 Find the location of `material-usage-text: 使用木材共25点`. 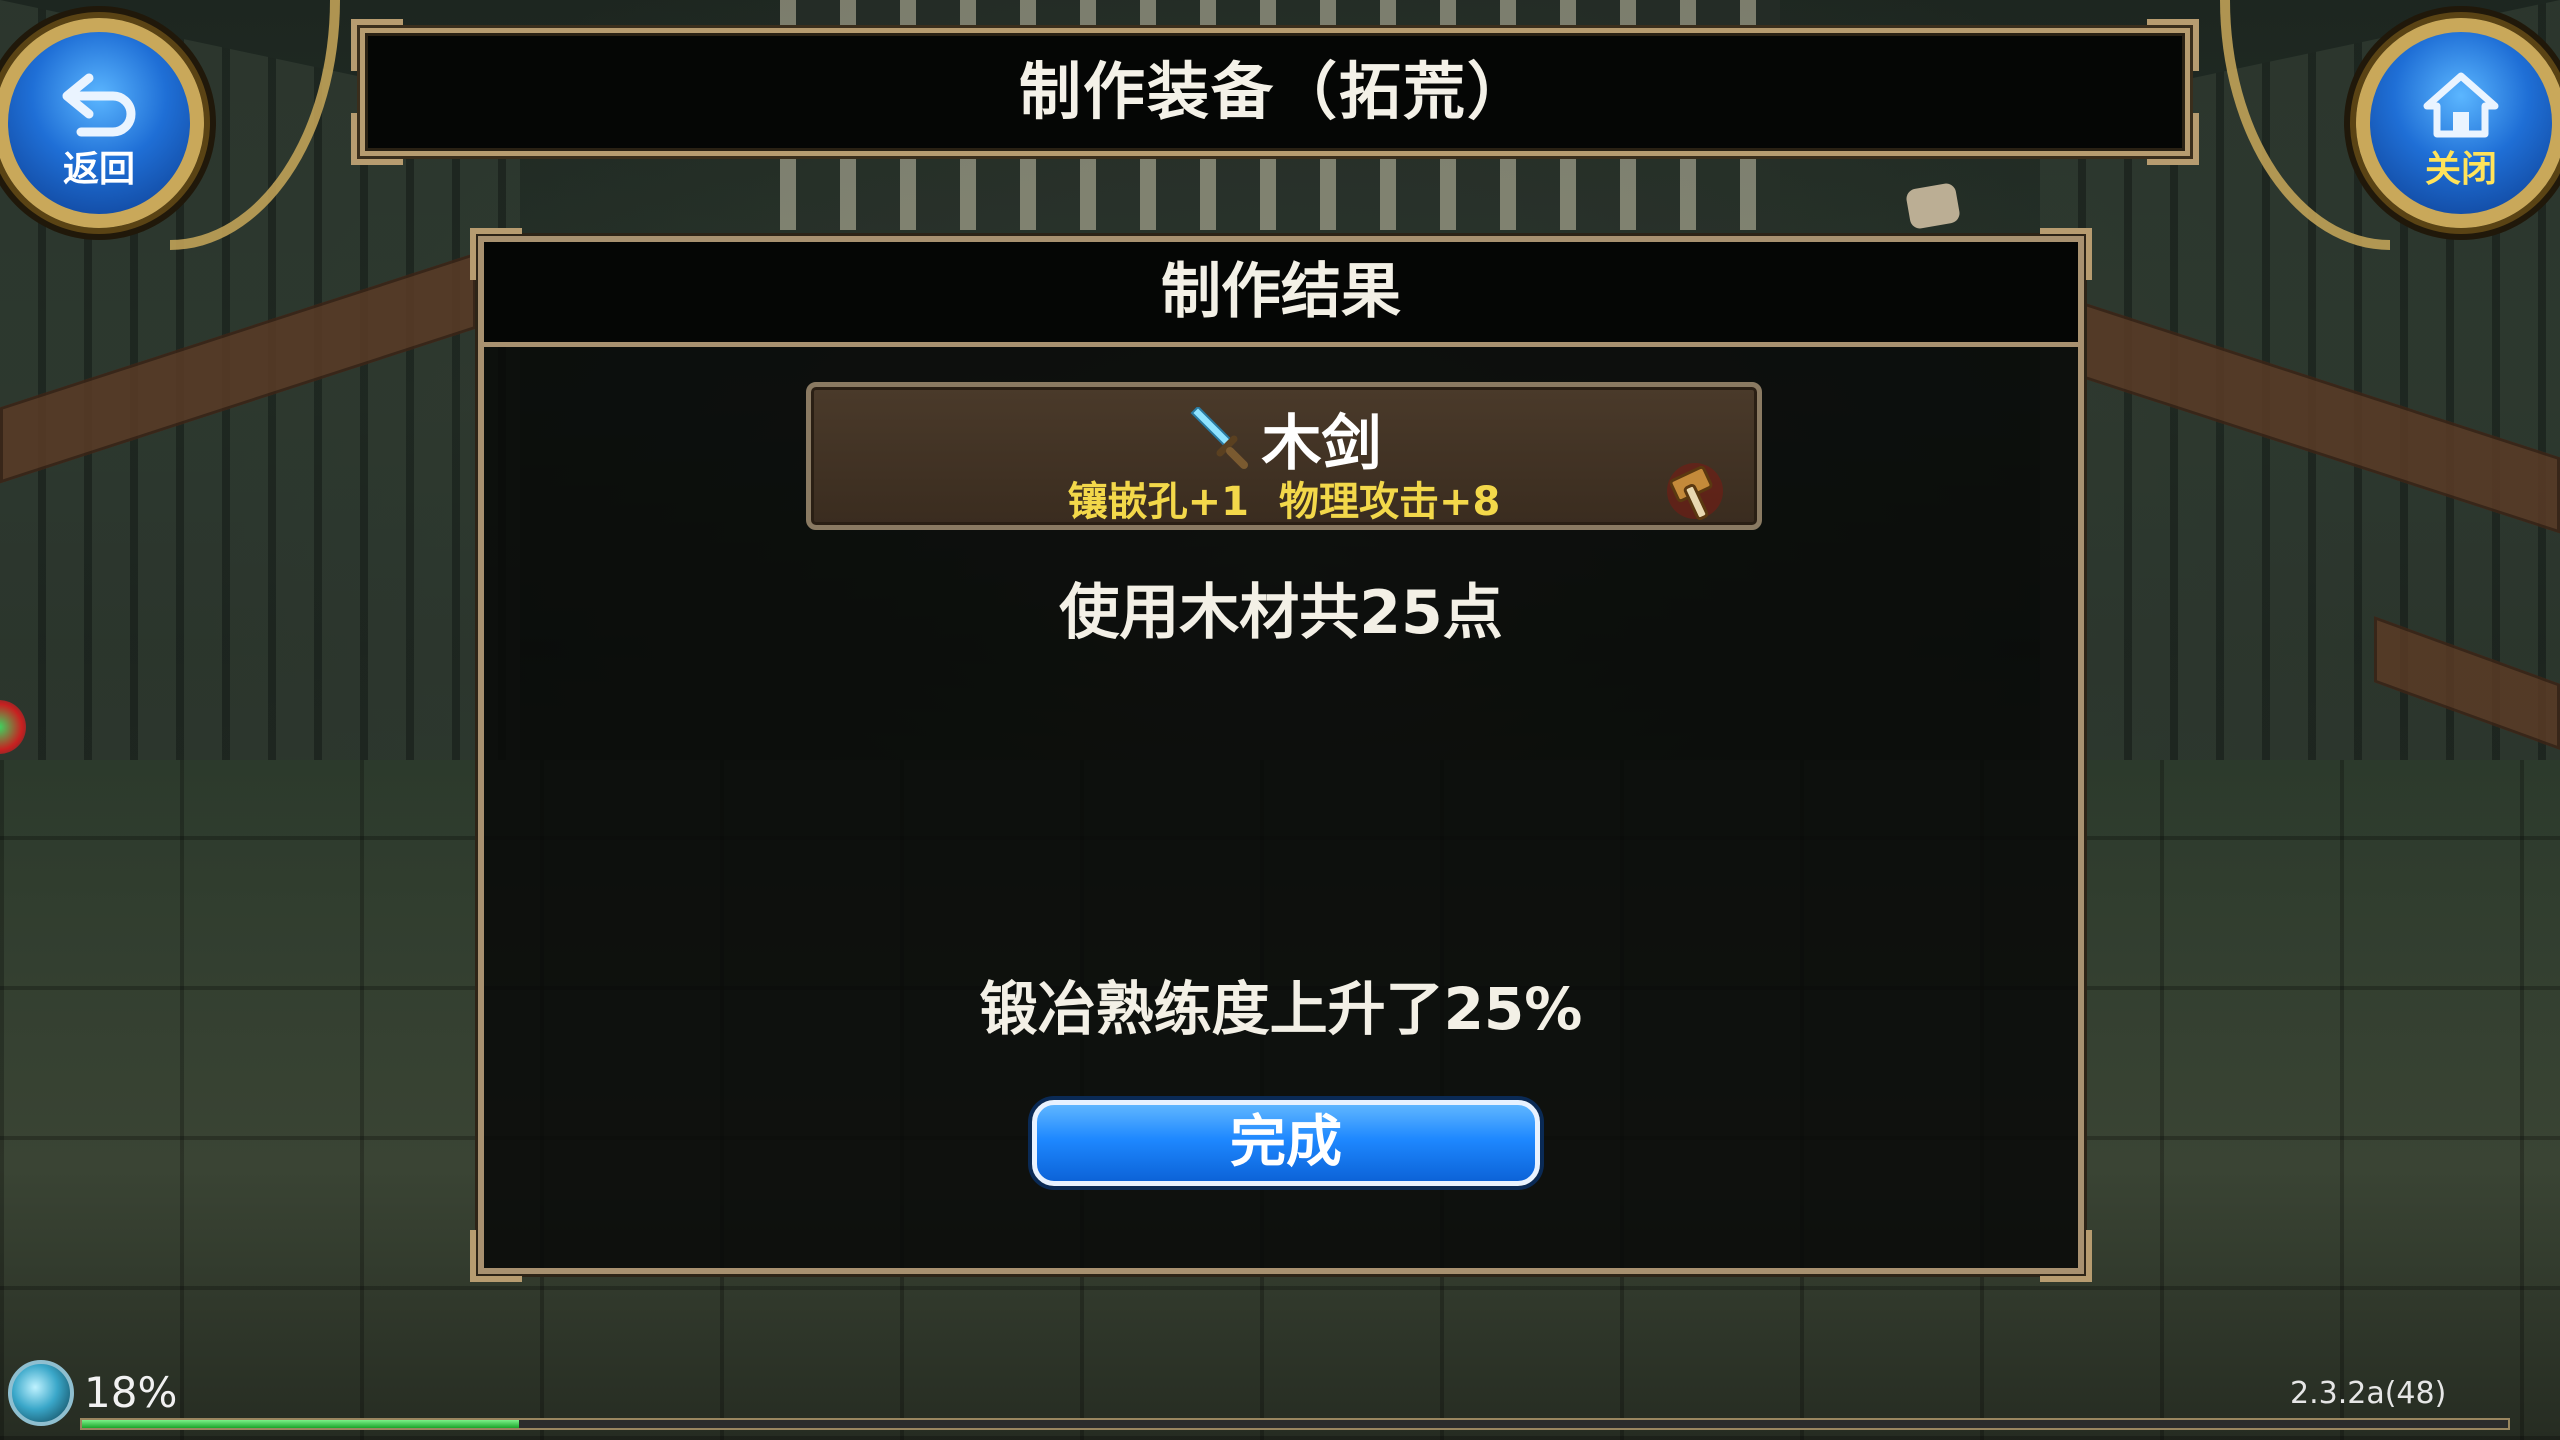

material-usage-text: 使用木材共25点 is located at coordinates (1281, 613).